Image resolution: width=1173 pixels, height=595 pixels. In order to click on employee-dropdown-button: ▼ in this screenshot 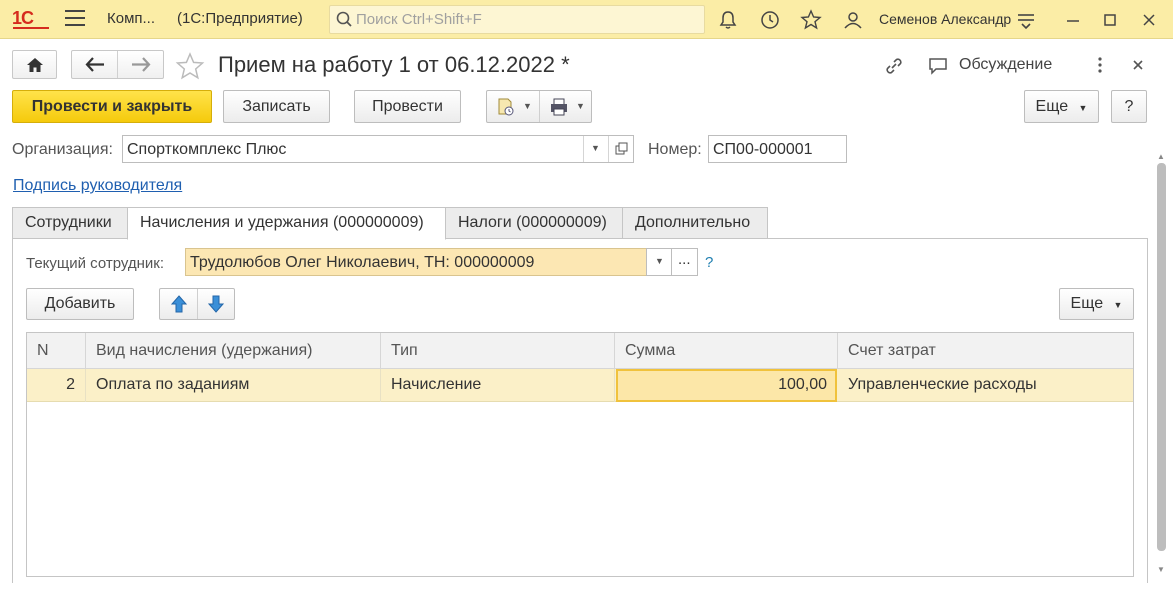, I will do `click(659, 262)`.